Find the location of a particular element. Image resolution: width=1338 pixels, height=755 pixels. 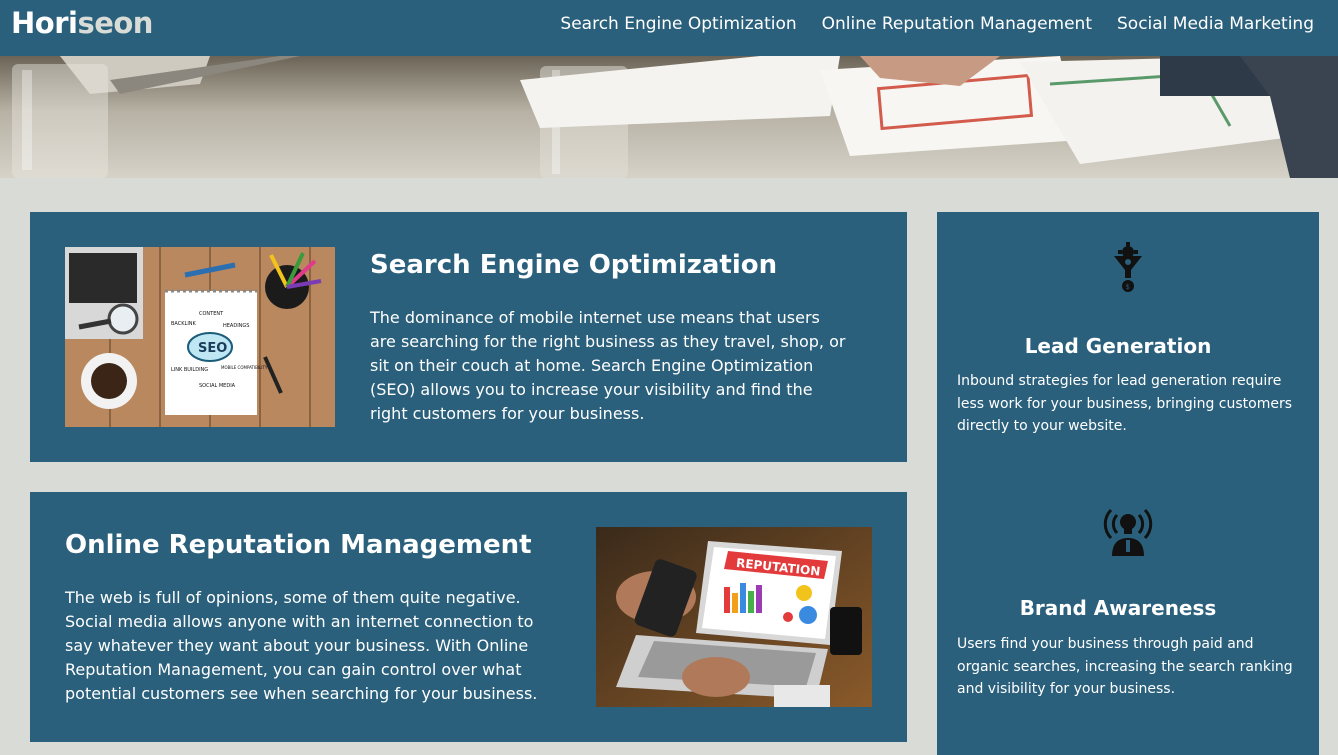

nav-link-seo: Search Engine Optimization is located at coordinates (678, 24).